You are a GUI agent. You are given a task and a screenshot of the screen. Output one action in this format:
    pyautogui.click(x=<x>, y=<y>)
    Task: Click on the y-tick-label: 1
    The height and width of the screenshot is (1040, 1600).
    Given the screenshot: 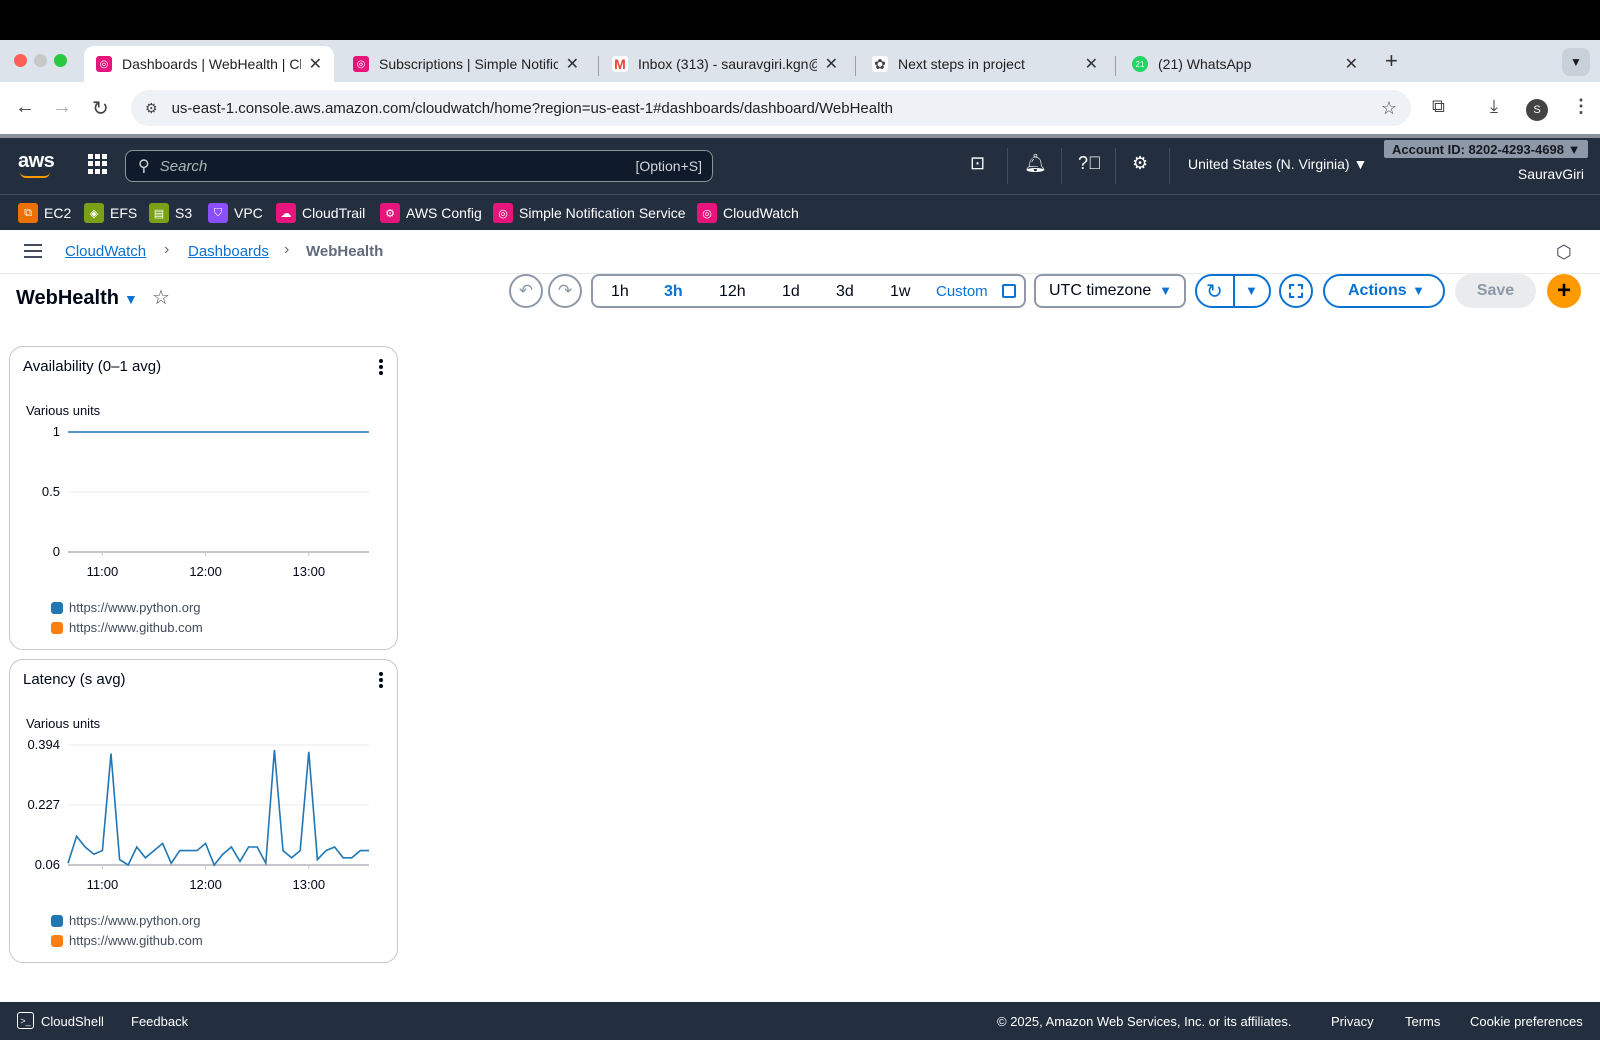 What is the action you would take?
    pyautogui.click(x=56, y=431)
    